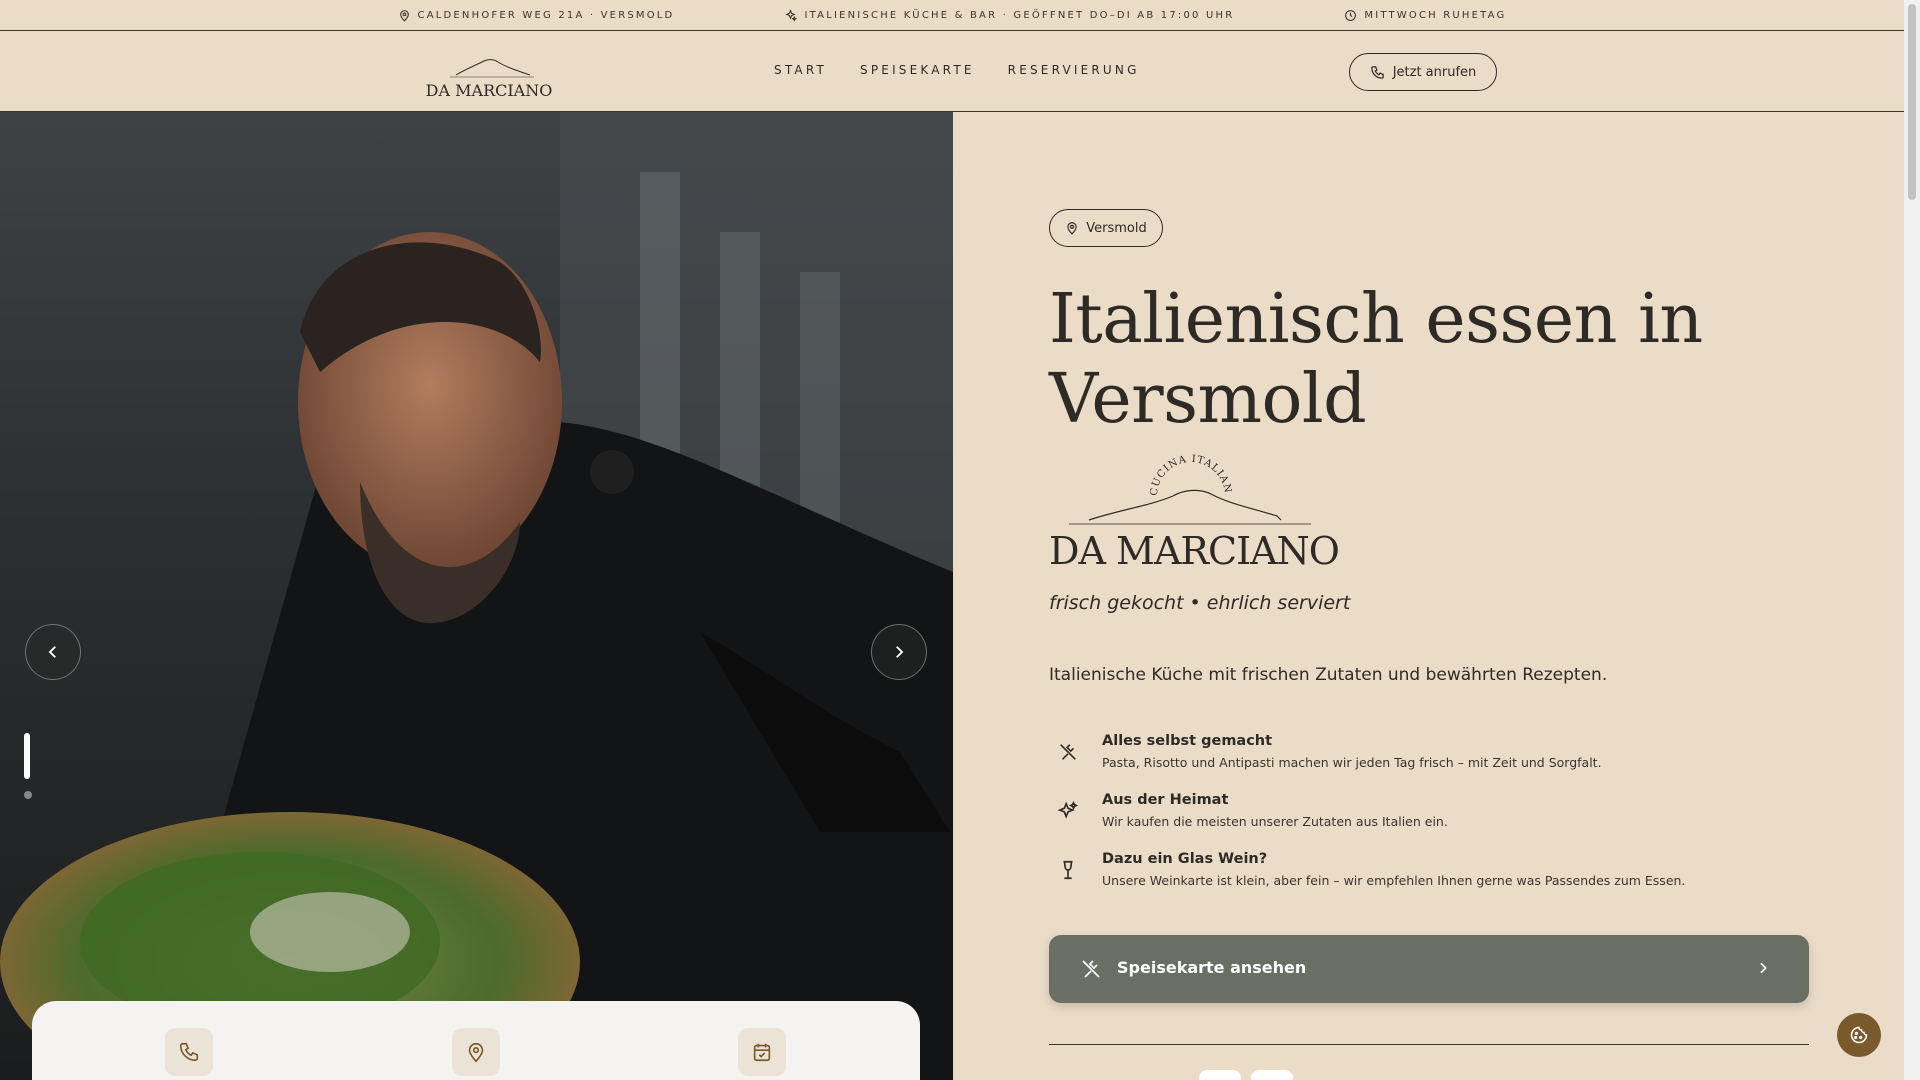 The width and height of the screenshot is (1920, 1080). What do you see at coordinates (1200, 603) in the screenshot?
I see `tagline: frisch gekocht • ehrlich serviert` at bounding box center [1200, 603].